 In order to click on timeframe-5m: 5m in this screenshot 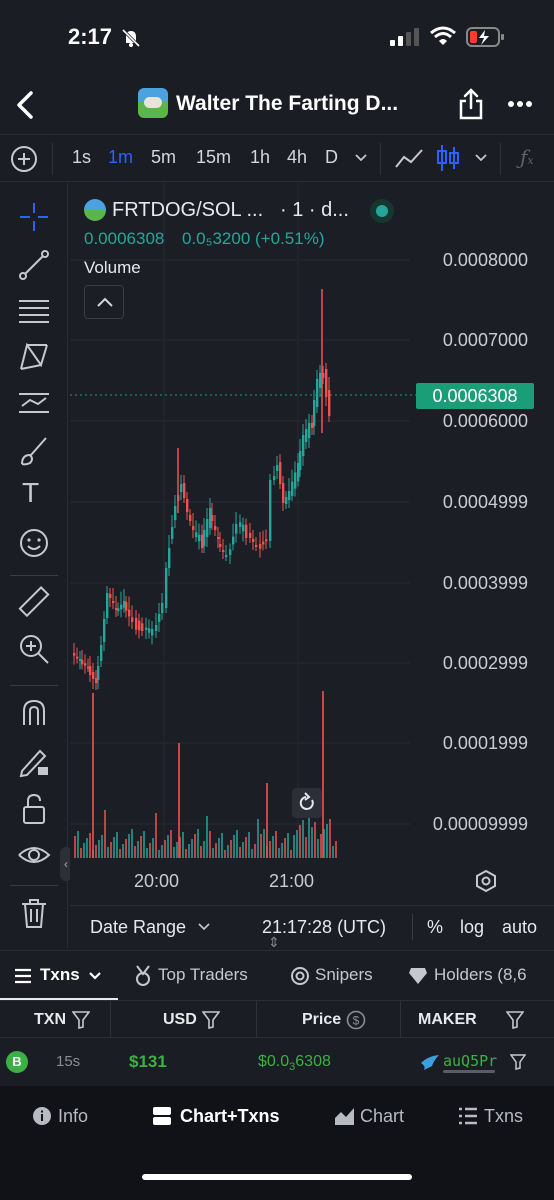, I will do `click(163, 157)`.